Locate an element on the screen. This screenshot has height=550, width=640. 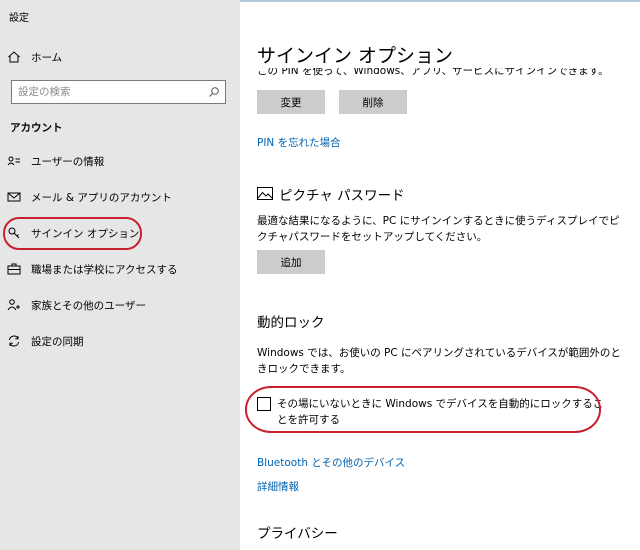
sidebar-item-email-accounts: メール & アプリのアカウント is located at coordinates (120, 197).